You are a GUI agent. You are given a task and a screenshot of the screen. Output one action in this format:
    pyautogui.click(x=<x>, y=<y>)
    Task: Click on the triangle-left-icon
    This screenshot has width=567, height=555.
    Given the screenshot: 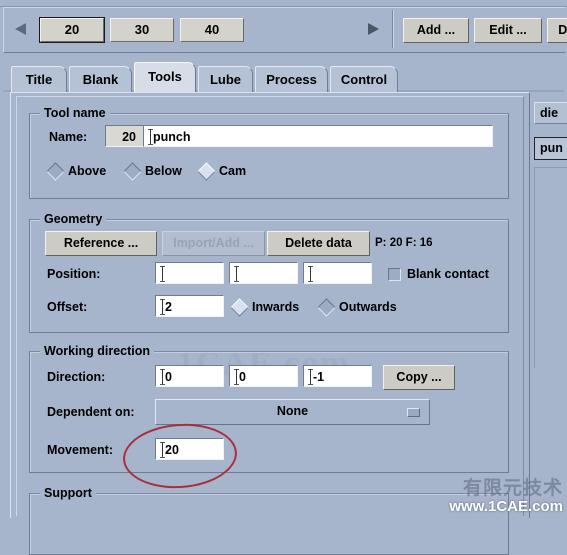 What is the action you would take?
    pyautogui.click(x=22, y=29)
    